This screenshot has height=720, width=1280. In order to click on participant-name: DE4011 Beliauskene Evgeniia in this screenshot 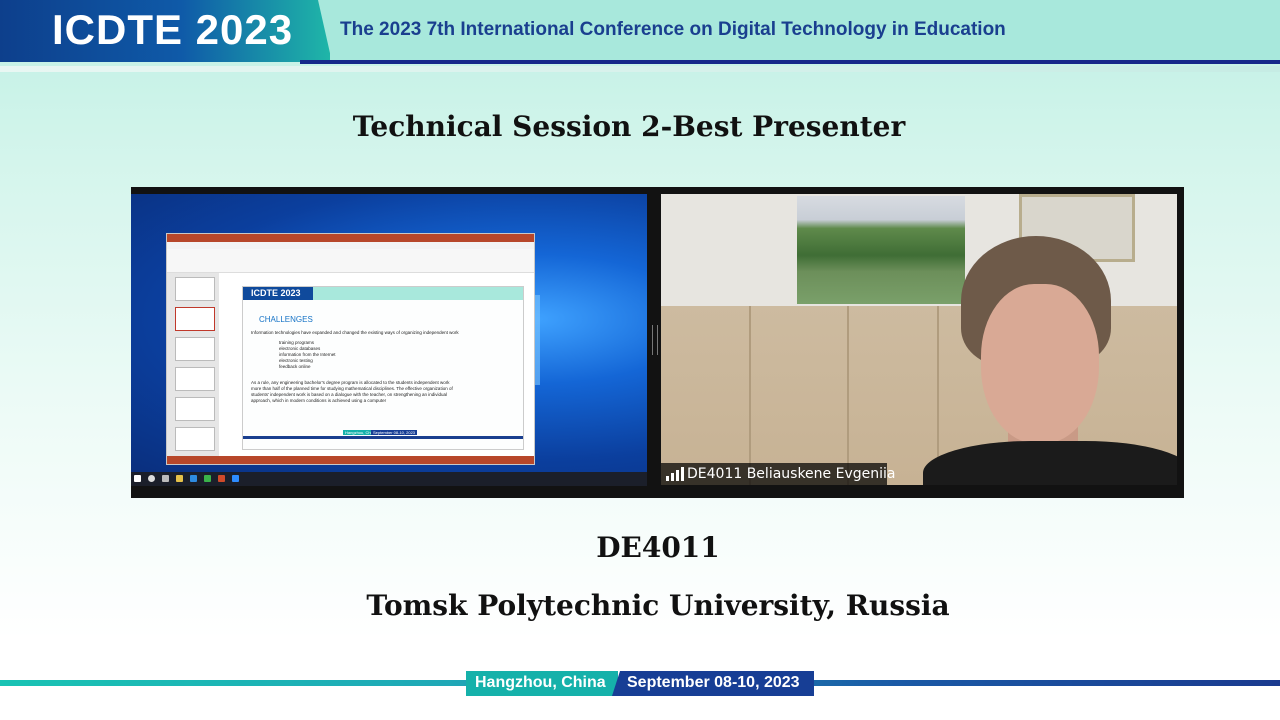, I will do `click(791, 474)`.